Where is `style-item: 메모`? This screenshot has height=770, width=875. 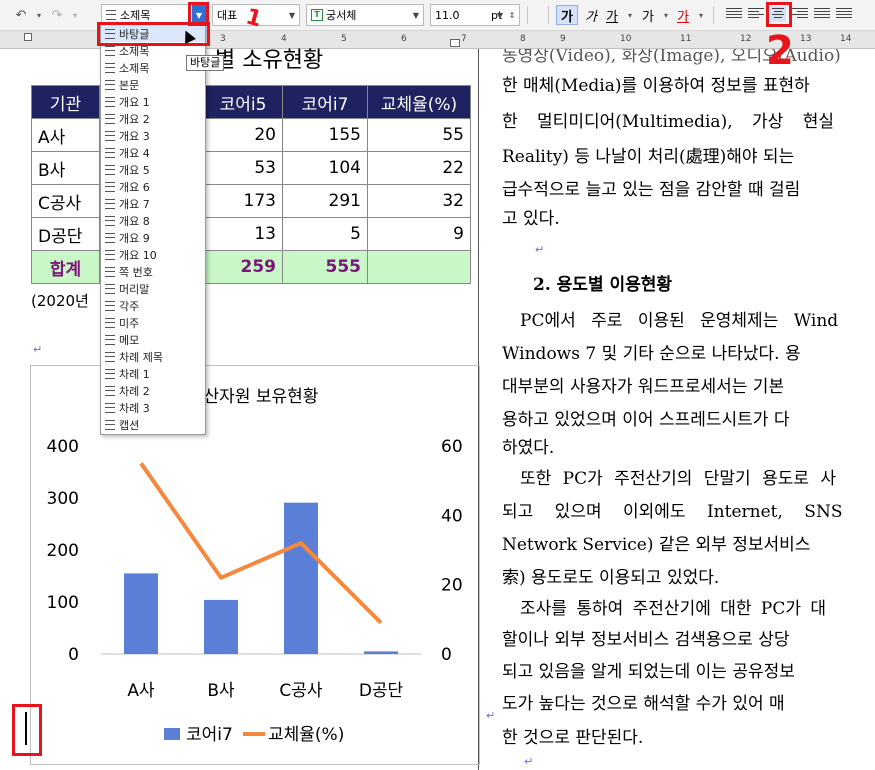 style-item: 메모 is located at coordinates (153, 339).